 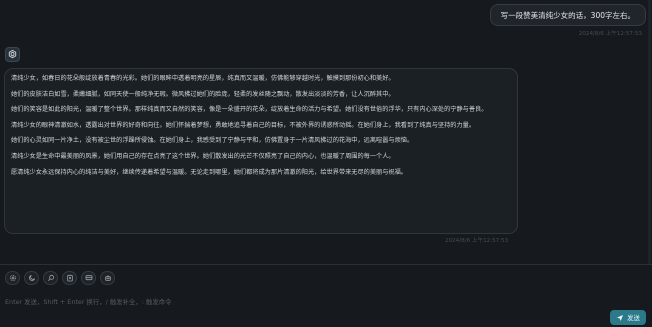 I want to click on user-message-text: 写一段赞美清纯少女的话，300字左右。, so click(x=567, y=15).